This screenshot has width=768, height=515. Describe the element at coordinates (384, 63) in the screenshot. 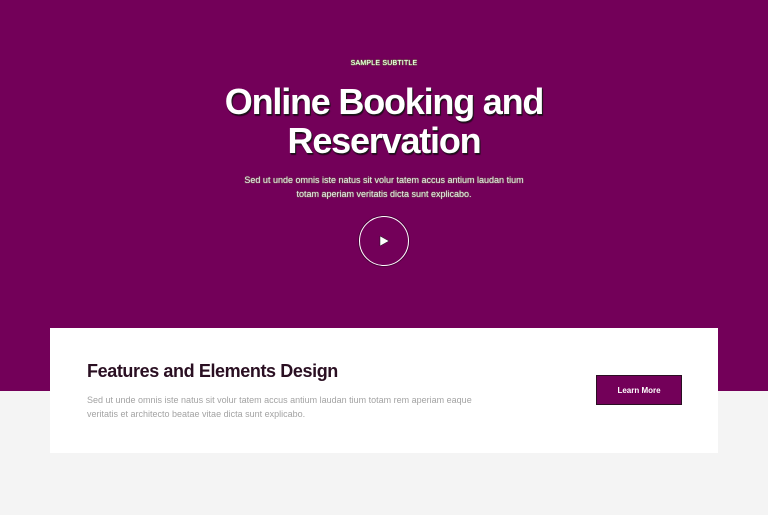

I see `hero-subtitle: SAMPLE SUBTITLE` at that location.